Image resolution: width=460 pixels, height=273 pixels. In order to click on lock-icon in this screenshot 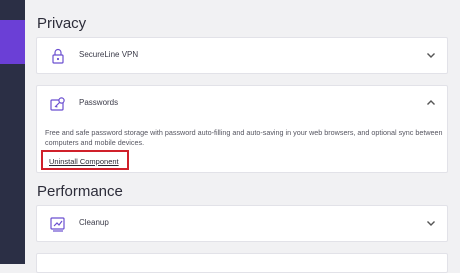, I will do `click(58, 56)`.